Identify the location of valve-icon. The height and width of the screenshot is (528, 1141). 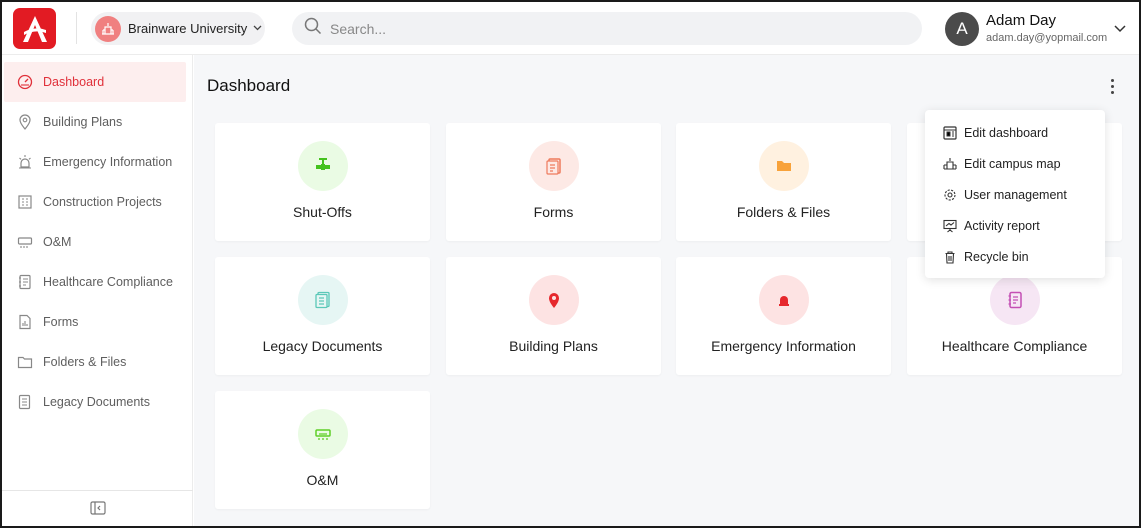
(323, 166).